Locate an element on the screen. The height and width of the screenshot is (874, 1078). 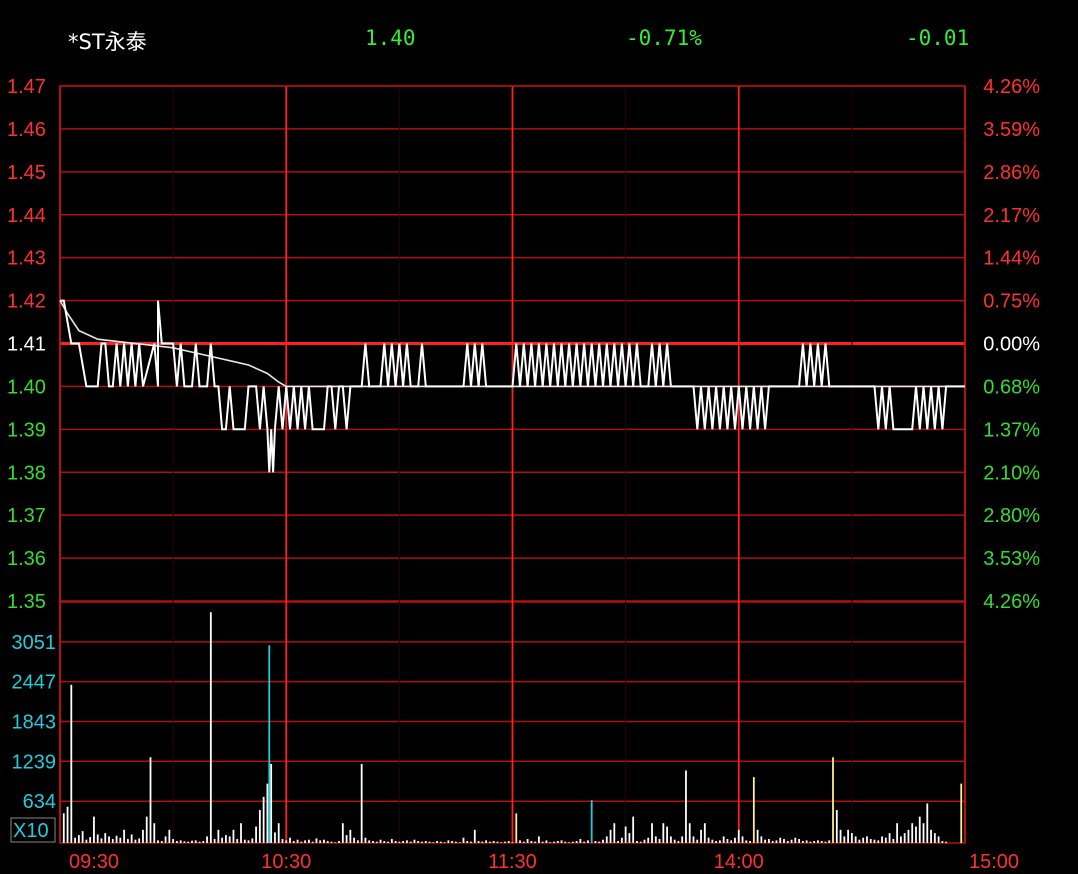
time-tick-label: 14:00 is located at coordinates (739, 862).